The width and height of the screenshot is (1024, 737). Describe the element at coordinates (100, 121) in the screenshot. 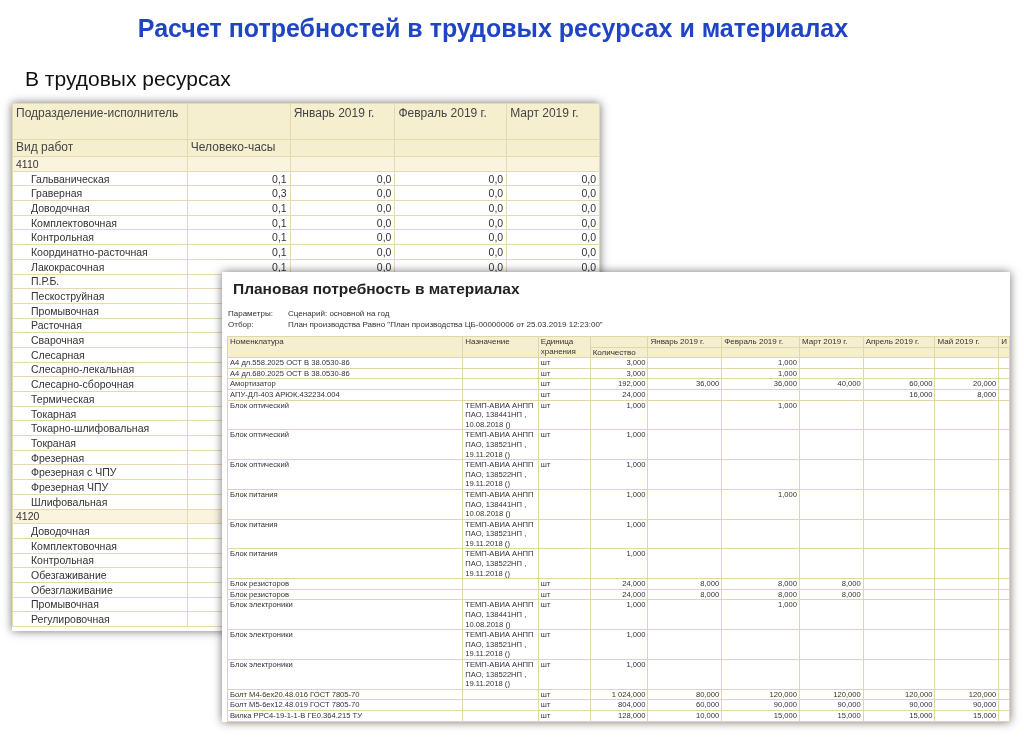

I see `column-header: Подразделение-исполнитель` at that location.